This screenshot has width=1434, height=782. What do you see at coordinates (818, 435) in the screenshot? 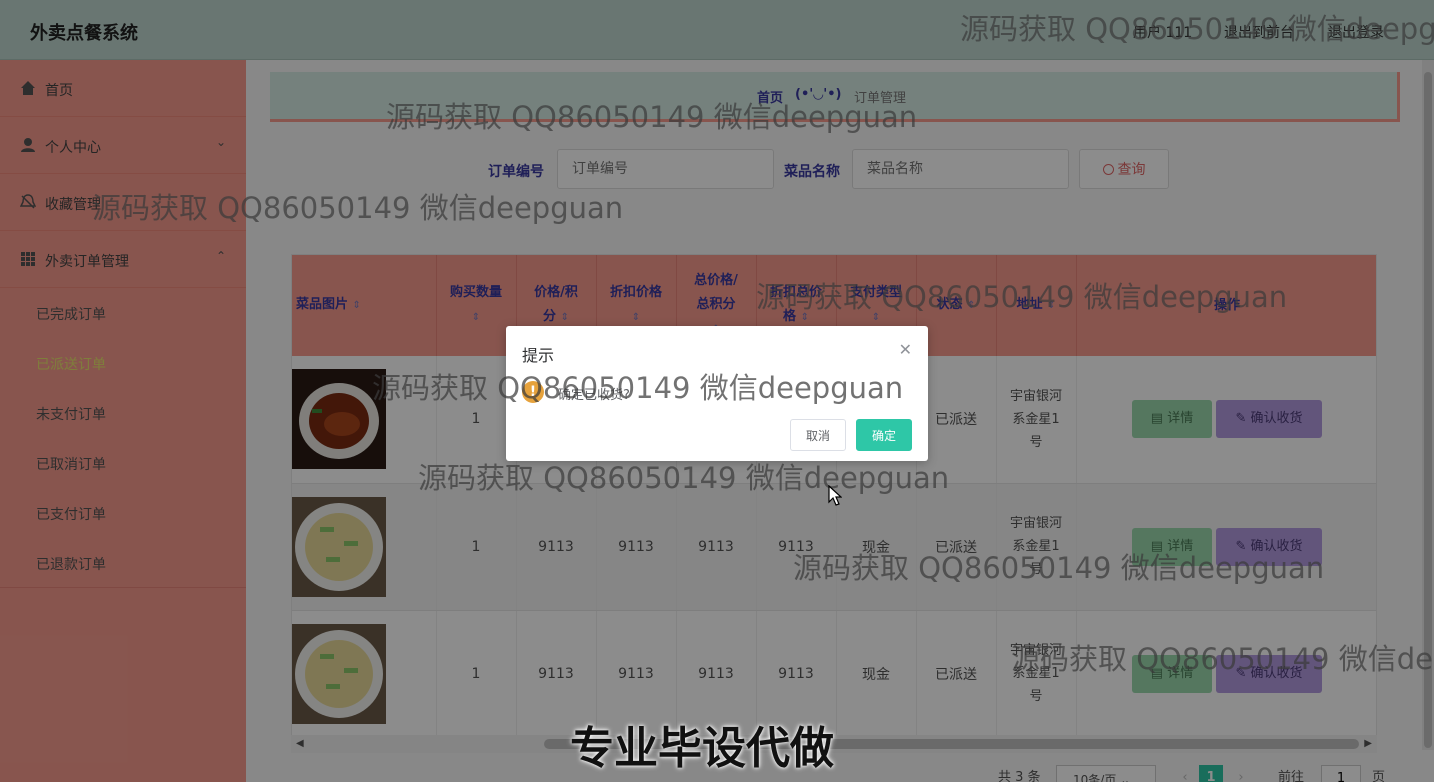
I see `cancel-button: 取消` at bounding box center [818, 435].